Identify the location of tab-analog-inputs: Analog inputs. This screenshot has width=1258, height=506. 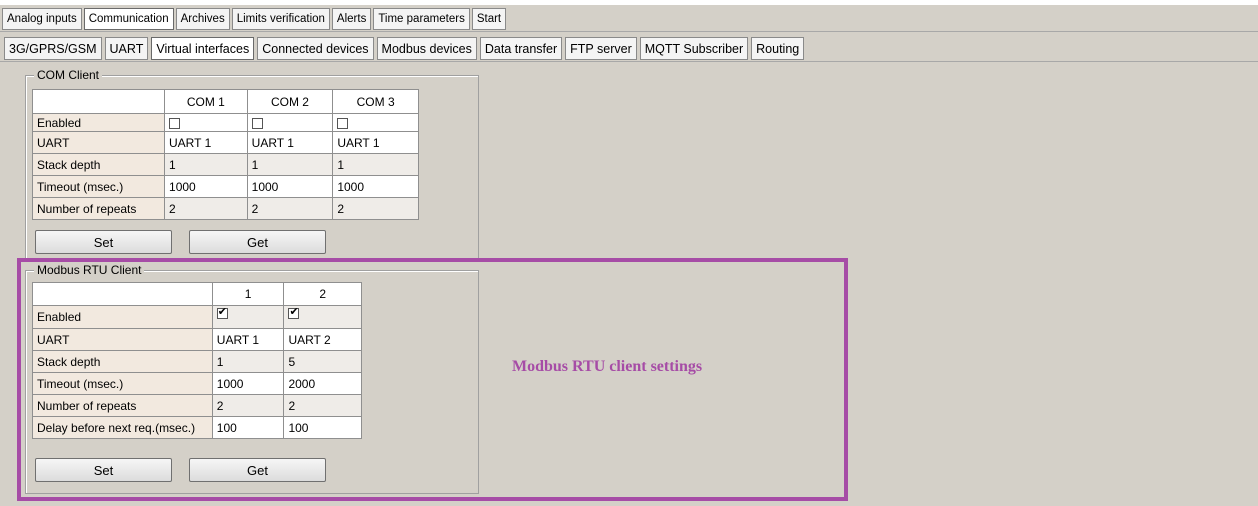
(42, 19).